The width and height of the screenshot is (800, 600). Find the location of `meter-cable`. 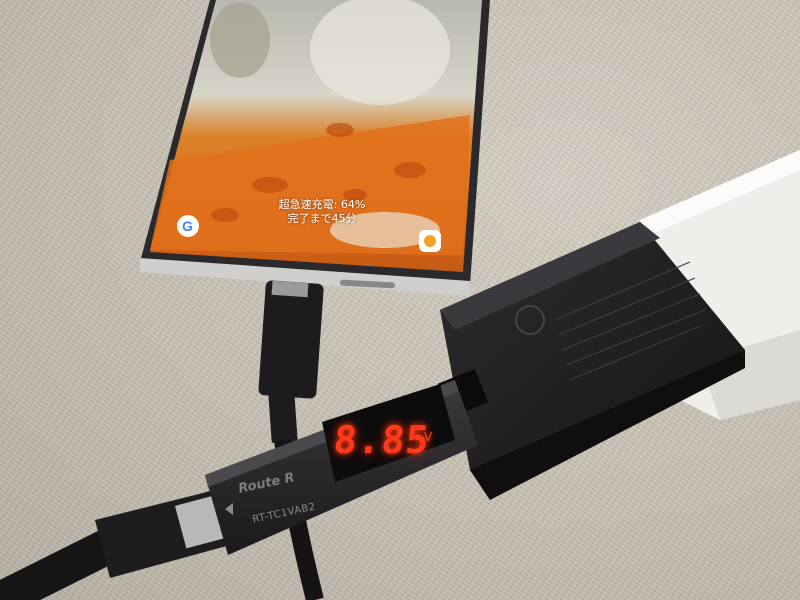

meter-cable is located at coordinates (115, 545).